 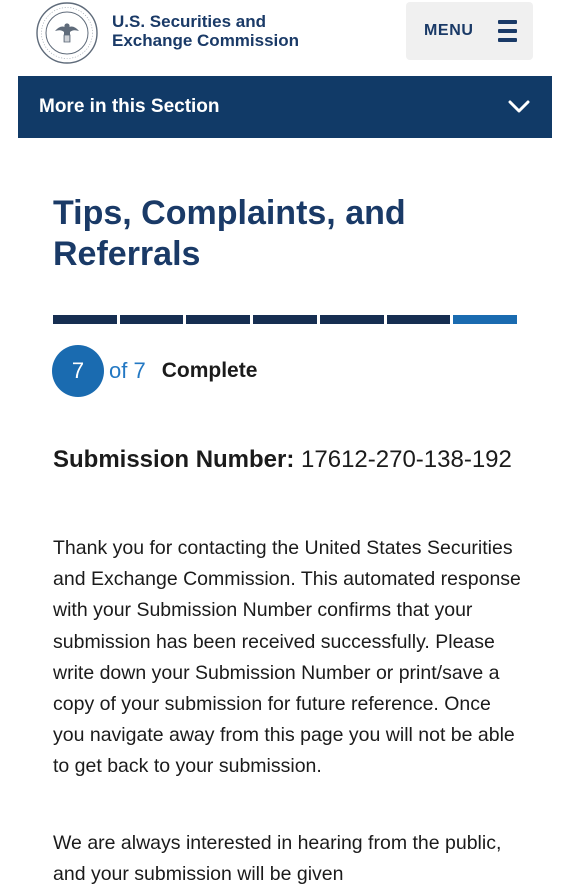 What do you see at coordinates (127, 370) in the screenshot?
I see `step-total: of 7` at bounding box center [127, 370].